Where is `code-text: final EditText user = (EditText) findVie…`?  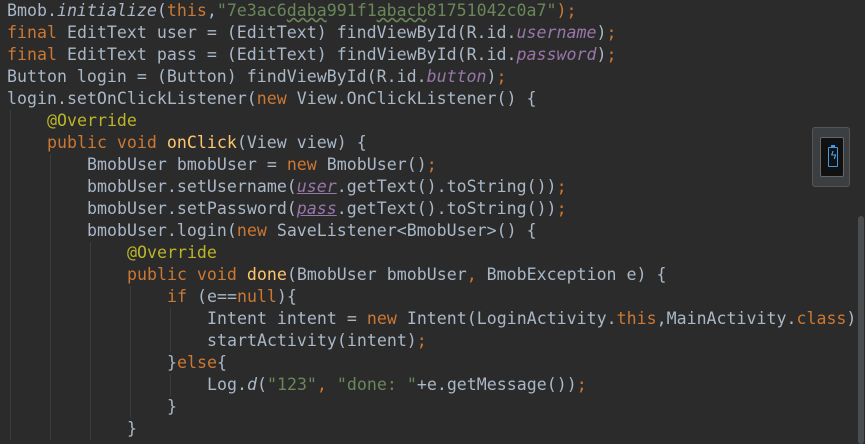 code-text: final EditText user = (EditText) findVie… is located at coordinates (311, 32).